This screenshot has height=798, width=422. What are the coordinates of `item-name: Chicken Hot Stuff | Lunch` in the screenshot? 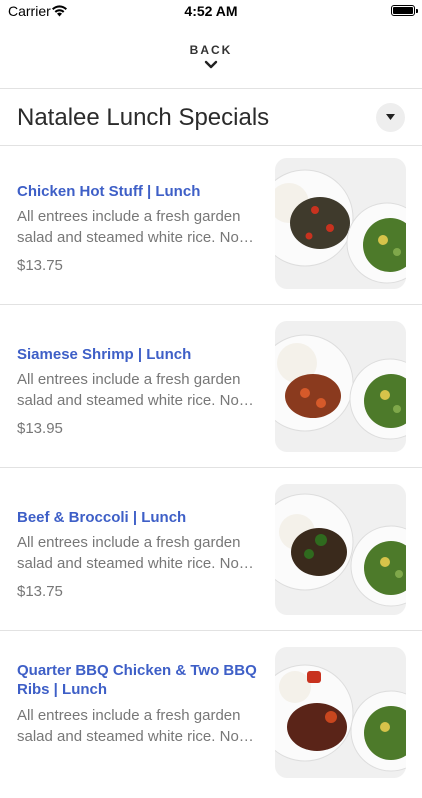 It's located at (109, 191).